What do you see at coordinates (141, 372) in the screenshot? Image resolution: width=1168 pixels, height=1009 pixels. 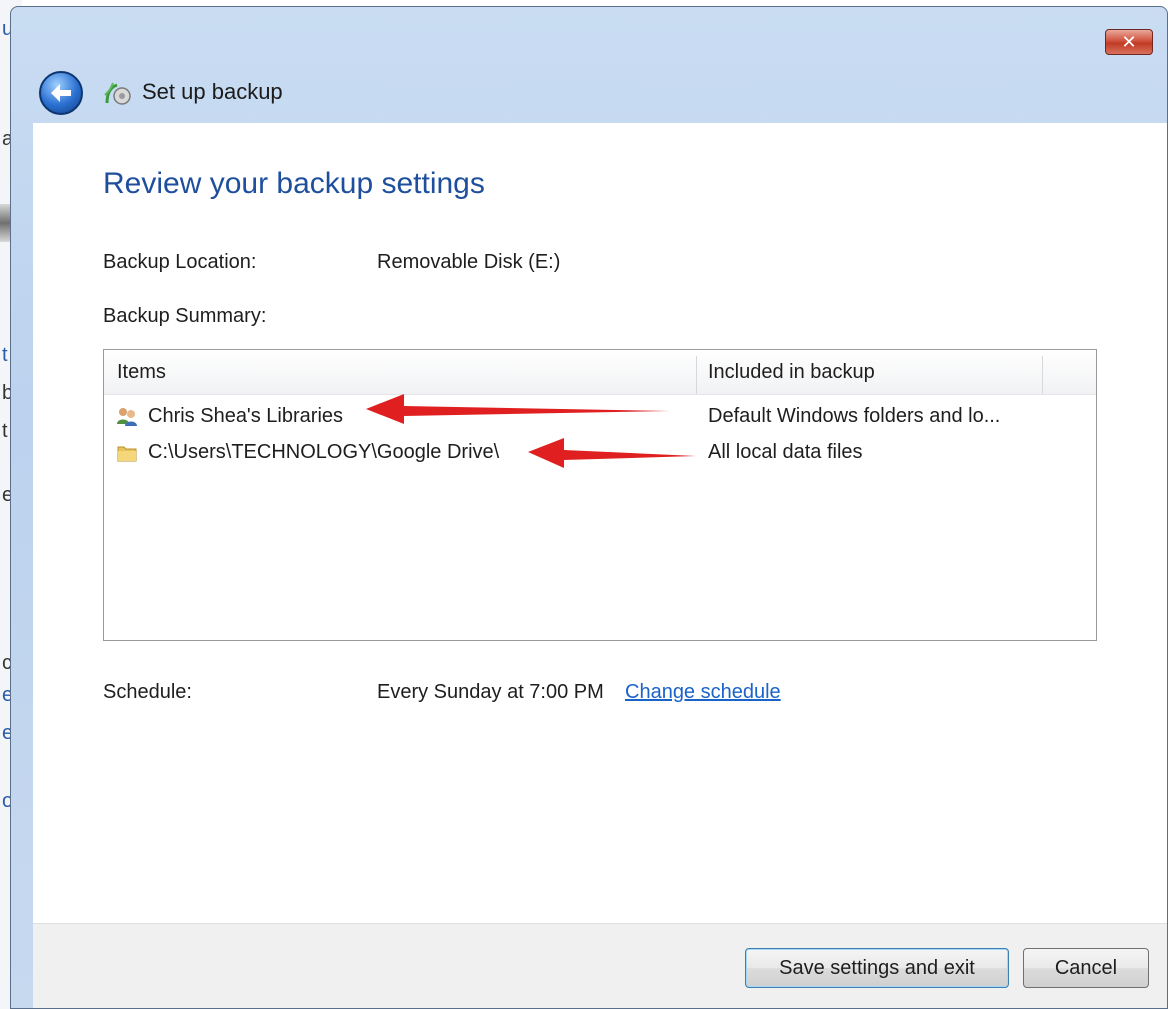 I see `column-header-items: Items` at bounding box center [141, 372].